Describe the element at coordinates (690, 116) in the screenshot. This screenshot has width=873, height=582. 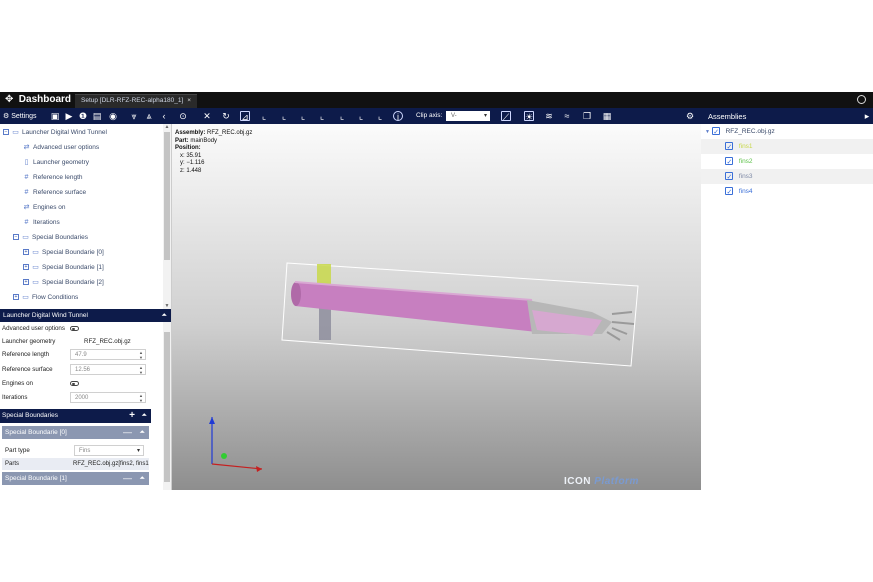
I see `settings-gear-icon: ⚙` at that location.